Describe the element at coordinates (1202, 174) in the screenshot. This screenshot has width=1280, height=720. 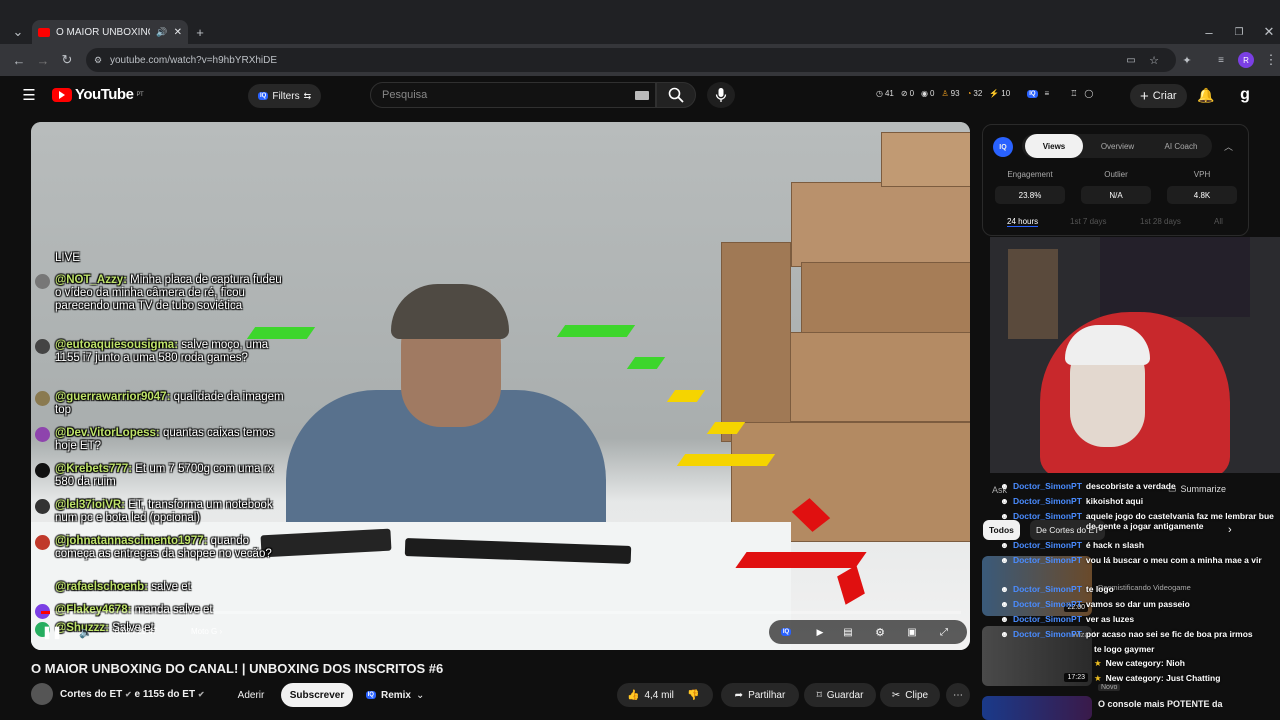
I see `metric-label: VPH` at that location.